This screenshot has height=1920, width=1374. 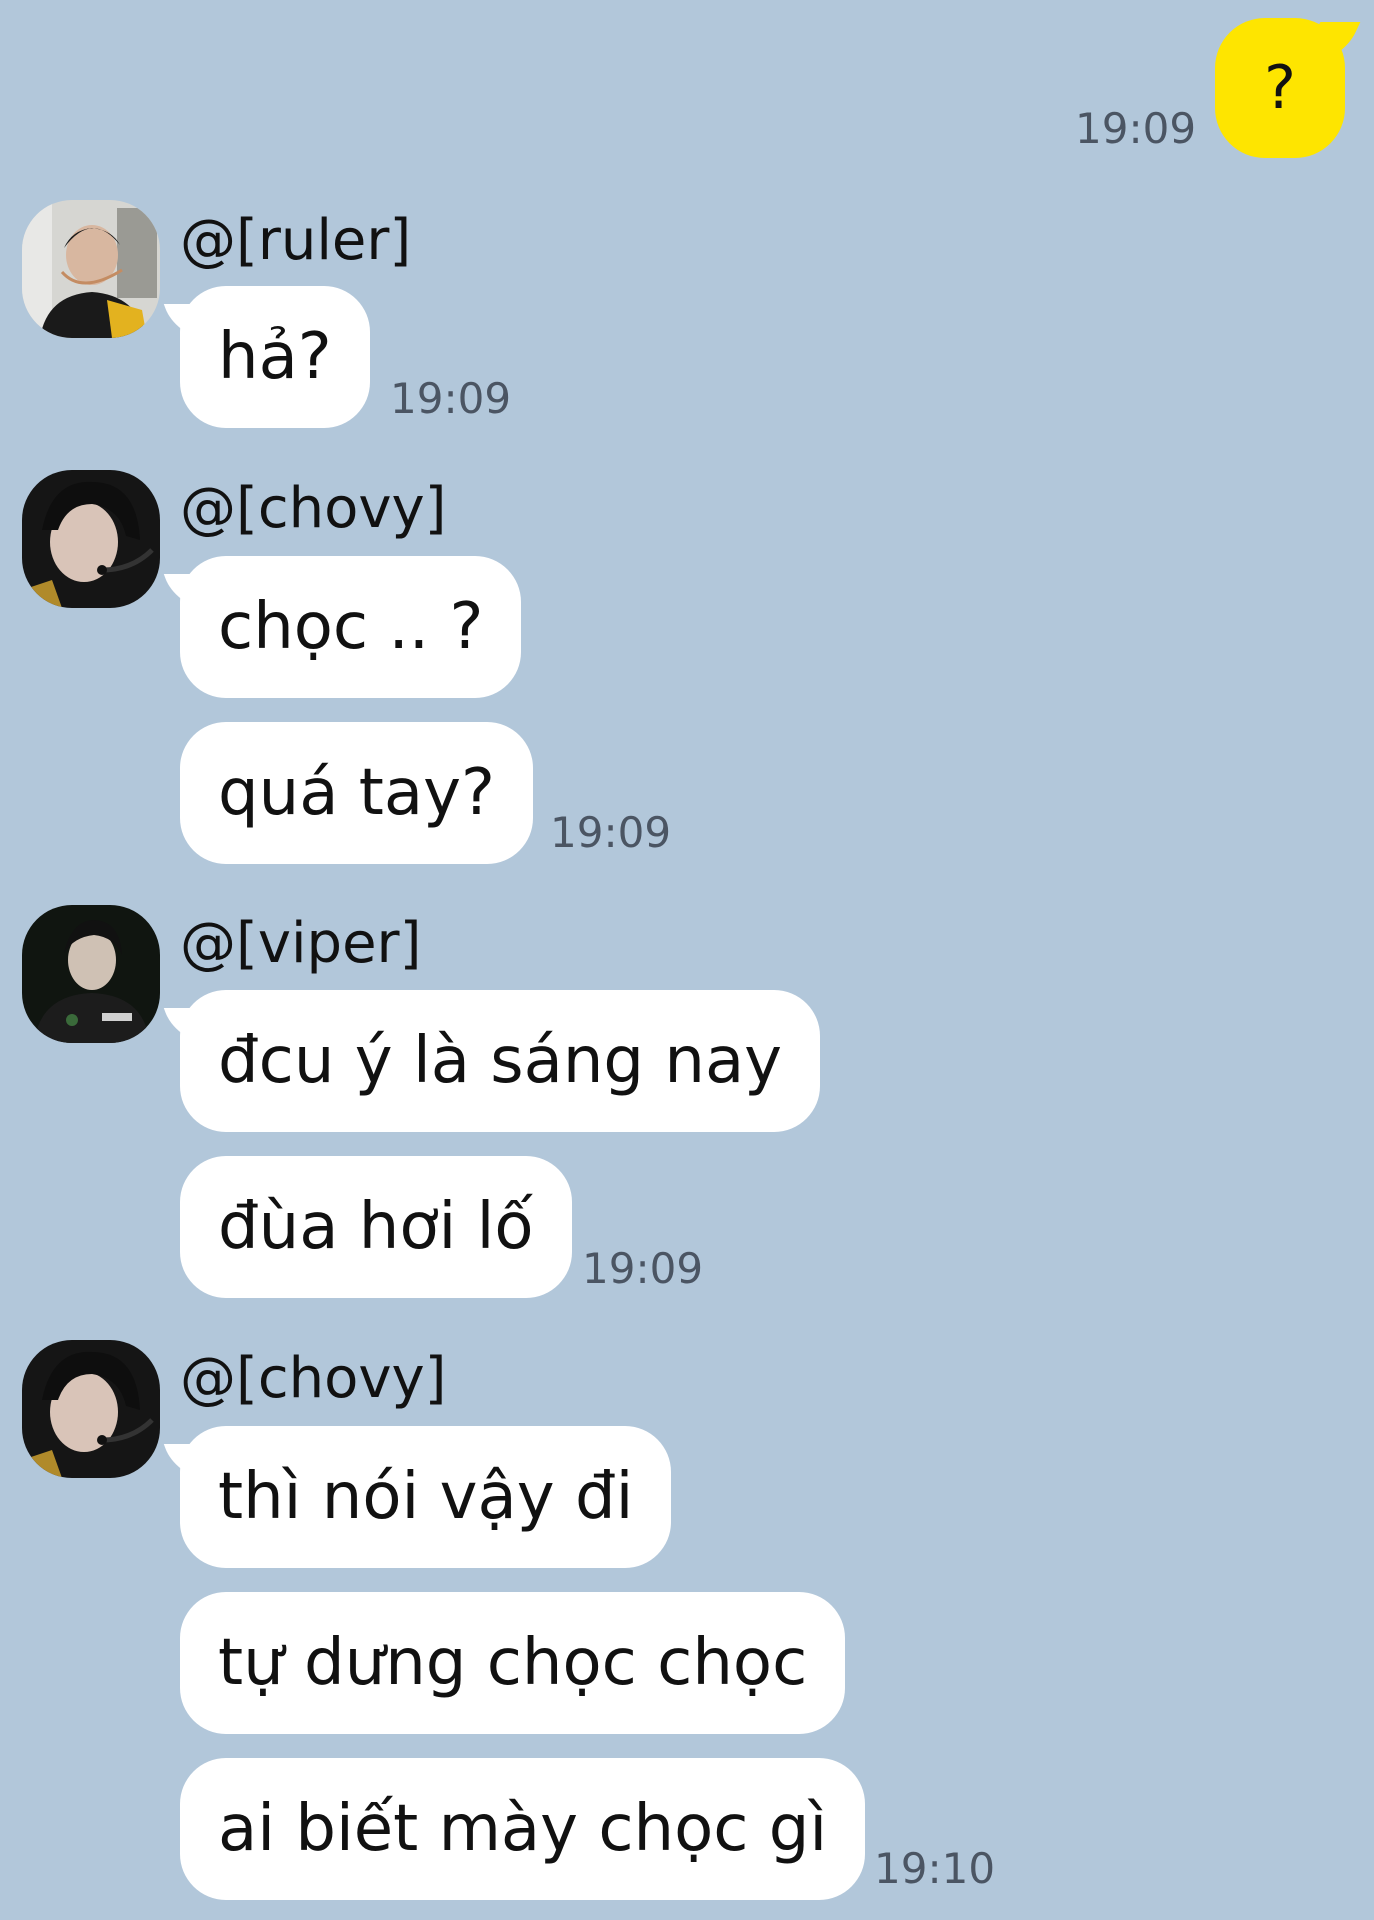 I want to click on incoming-message-bubble: quá tay?, so click(x=356, y=793).